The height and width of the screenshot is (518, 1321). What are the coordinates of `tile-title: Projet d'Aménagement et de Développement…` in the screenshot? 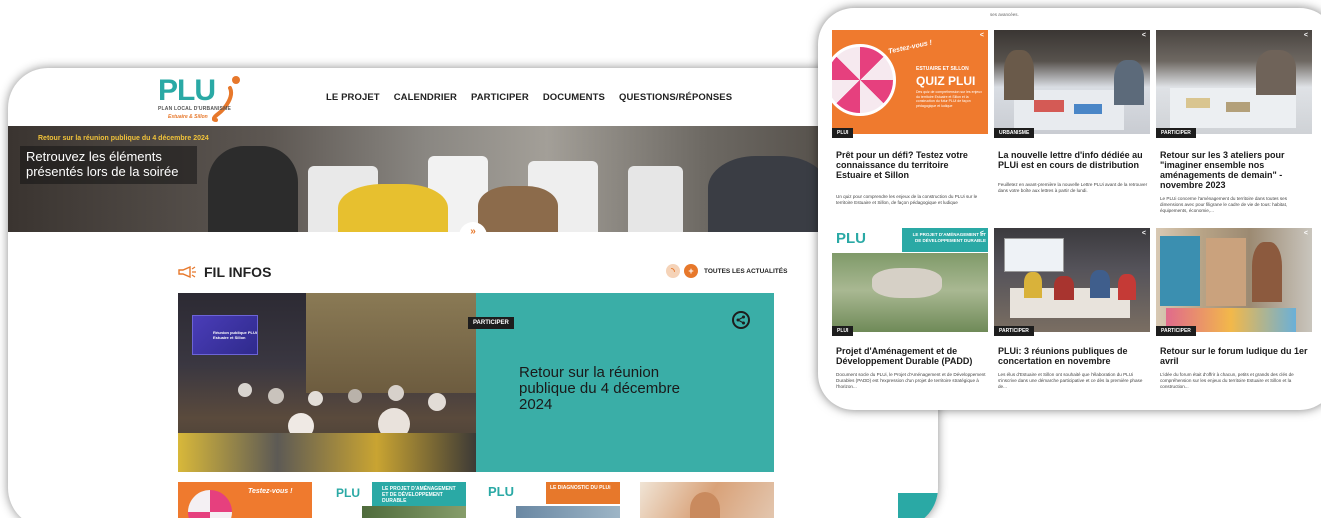 It's located at (911, 356).